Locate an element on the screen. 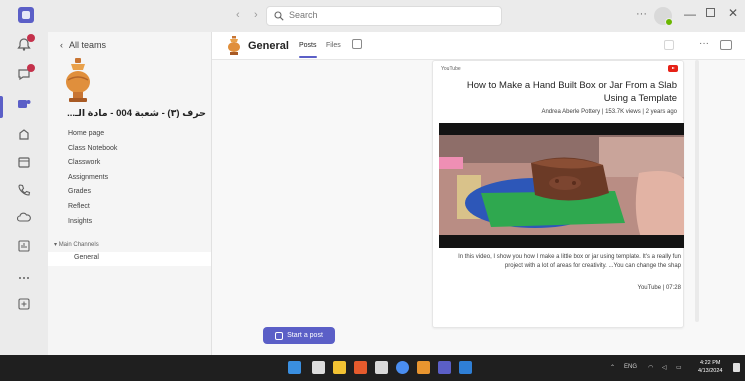  youtube-logo-icon is located at coordinates (673, 68).